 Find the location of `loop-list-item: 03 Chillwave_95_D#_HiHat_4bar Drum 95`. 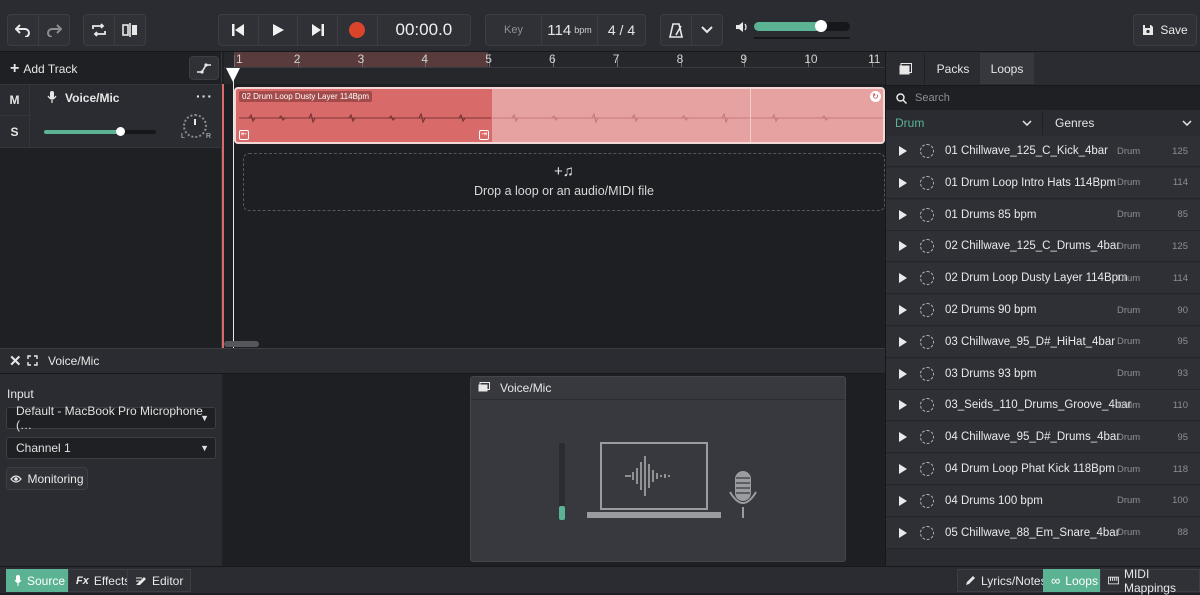

loop-list-item: 03 Chillwave_95_D#_HiHat_4bar Drum 95 is located at coordinates (1043, 342).